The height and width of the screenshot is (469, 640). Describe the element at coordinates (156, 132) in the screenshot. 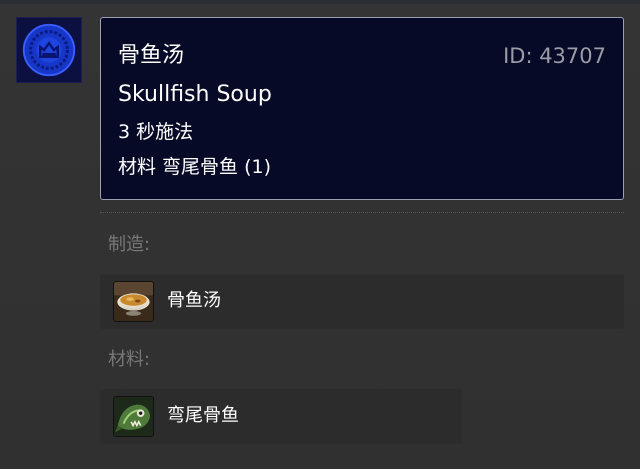

I see `cast-time: 3 秒施法` at that location.